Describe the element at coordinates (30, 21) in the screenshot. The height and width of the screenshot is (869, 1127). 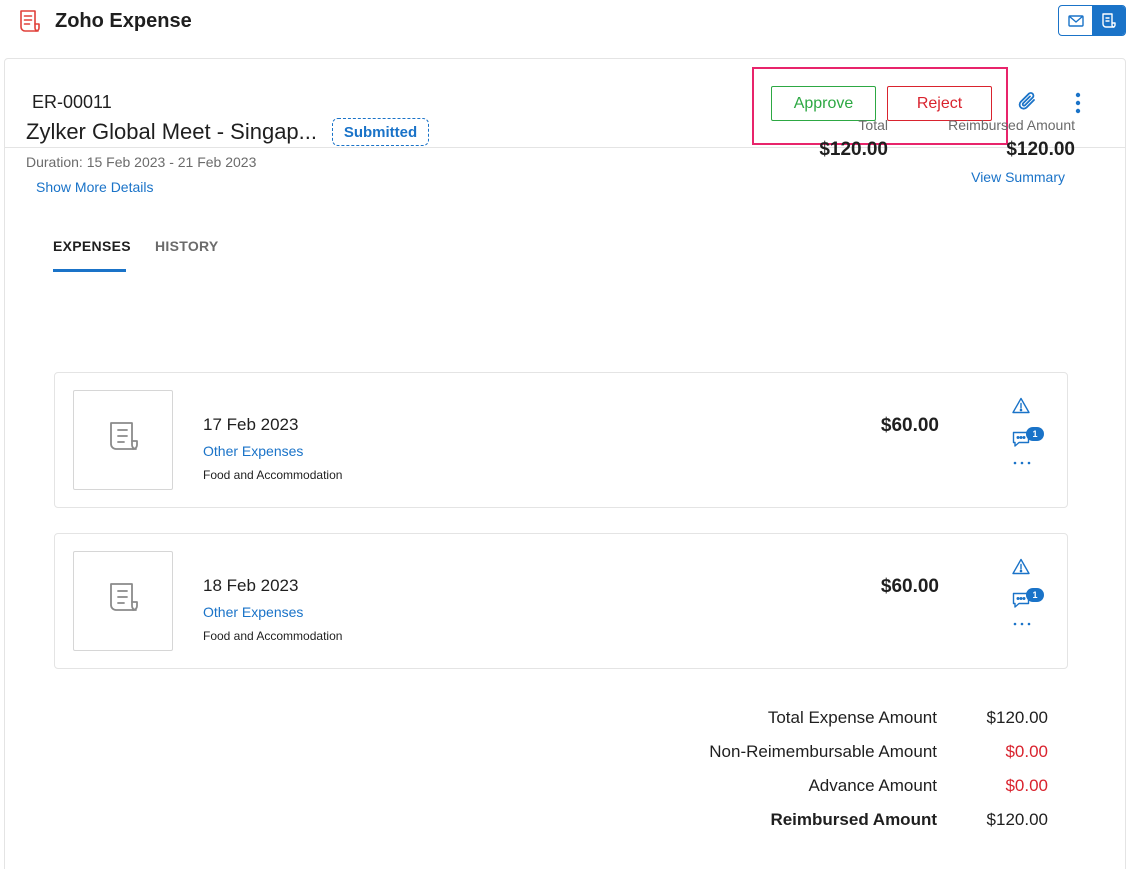
I see `receipt-logo-icon` at that location.